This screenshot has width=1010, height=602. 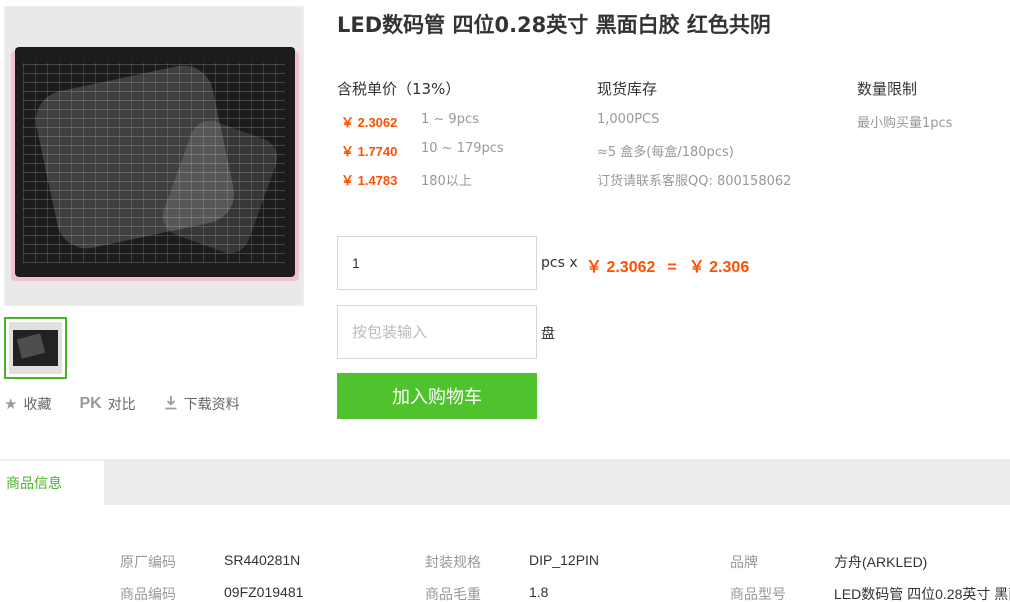 What do you see at coordinates (52, 482) in the screenshot?
I see `tab-product-info: 商品信息` at bounding box center [52, 482].